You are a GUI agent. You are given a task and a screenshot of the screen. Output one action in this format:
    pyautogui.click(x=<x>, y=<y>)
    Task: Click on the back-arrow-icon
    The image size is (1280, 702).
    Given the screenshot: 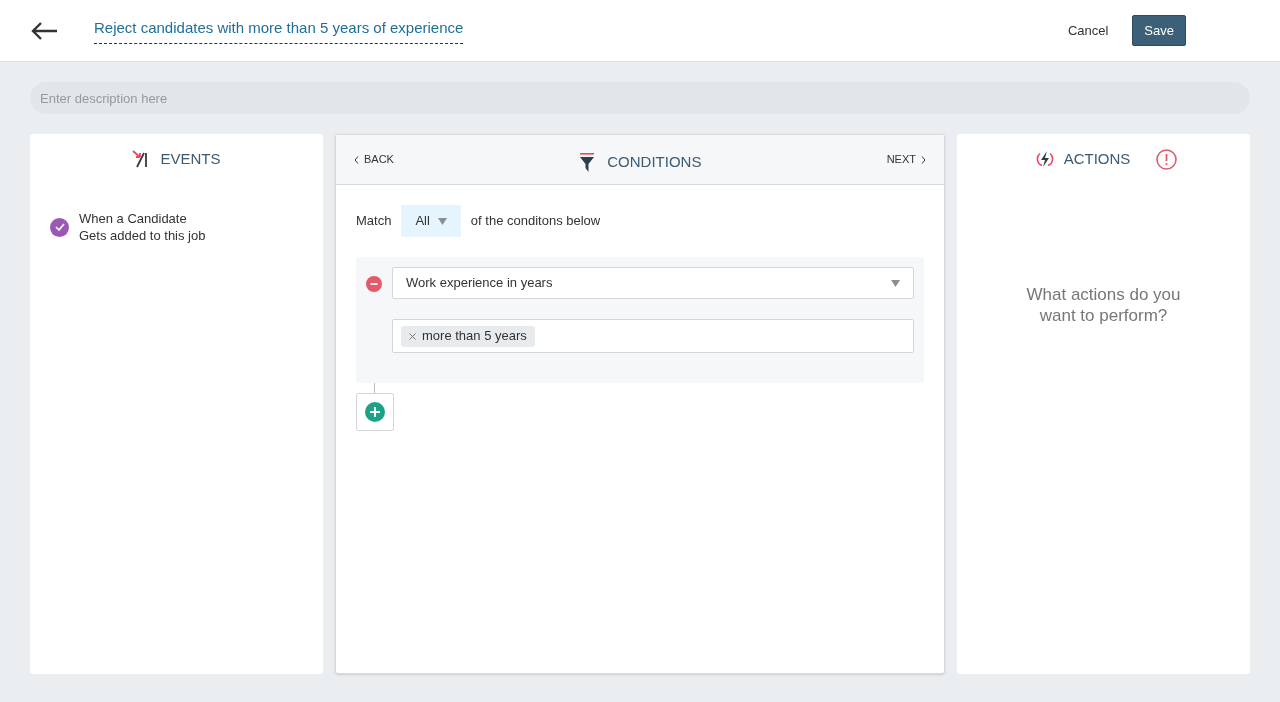 What is the action you would take?
    pyautogui.click(x=44, y=30)
    